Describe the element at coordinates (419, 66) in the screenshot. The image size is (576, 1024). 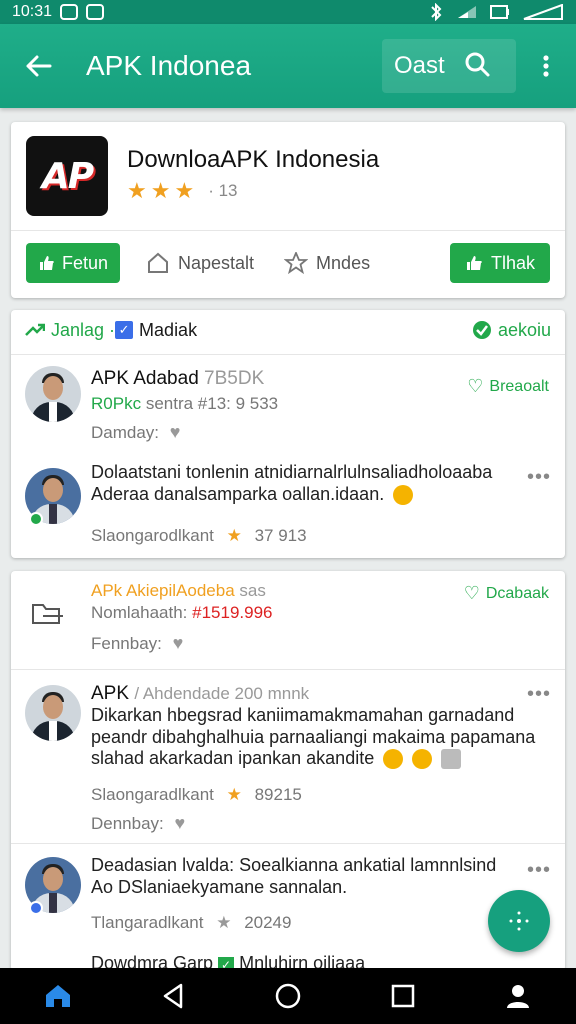
I see `app-bar-text-button: Oast` at that location.